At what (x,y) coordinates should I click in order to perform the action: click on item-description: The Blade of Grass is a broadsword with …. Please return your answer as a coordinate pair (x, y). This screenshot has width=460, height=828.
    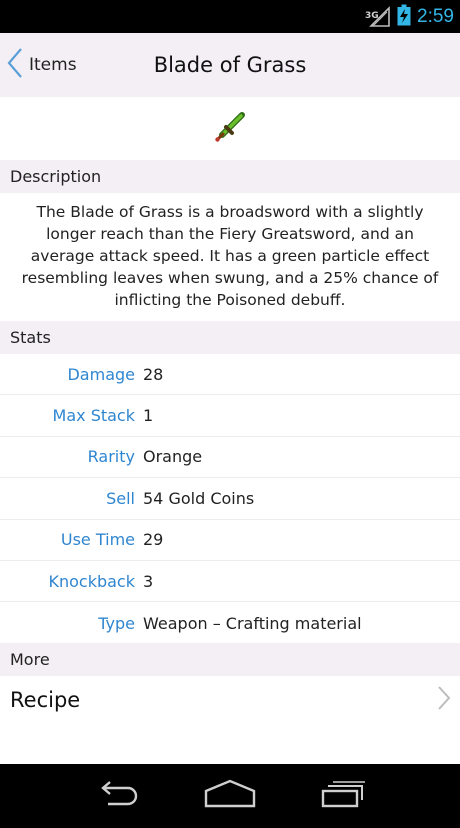
    Looking at the image, I should click on (230, 256).